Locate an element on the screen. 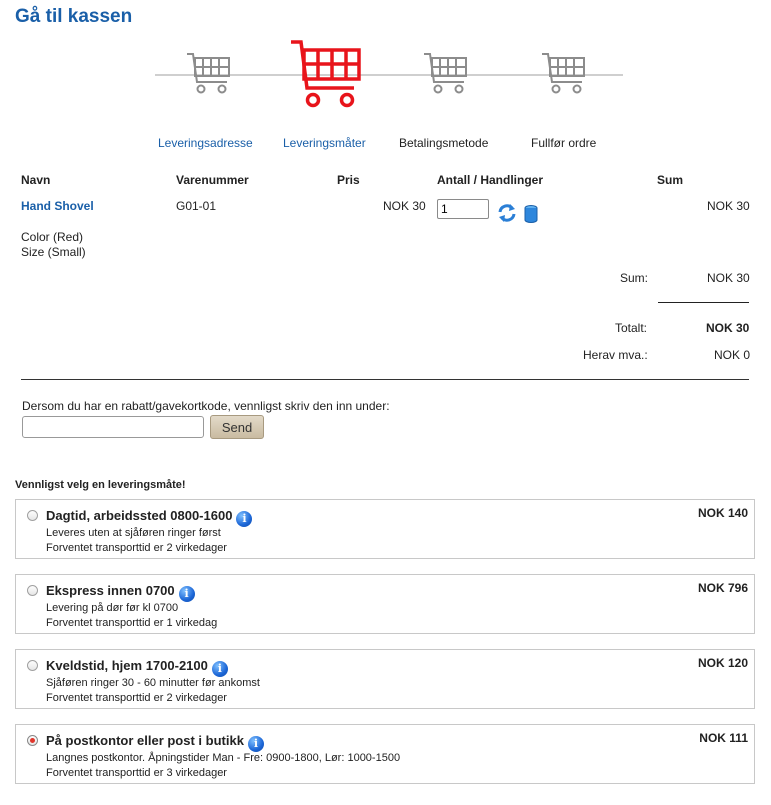 The height and width of the screenshot is (805, 771). shipping-radio-selected is located at coordinates (32, 740).